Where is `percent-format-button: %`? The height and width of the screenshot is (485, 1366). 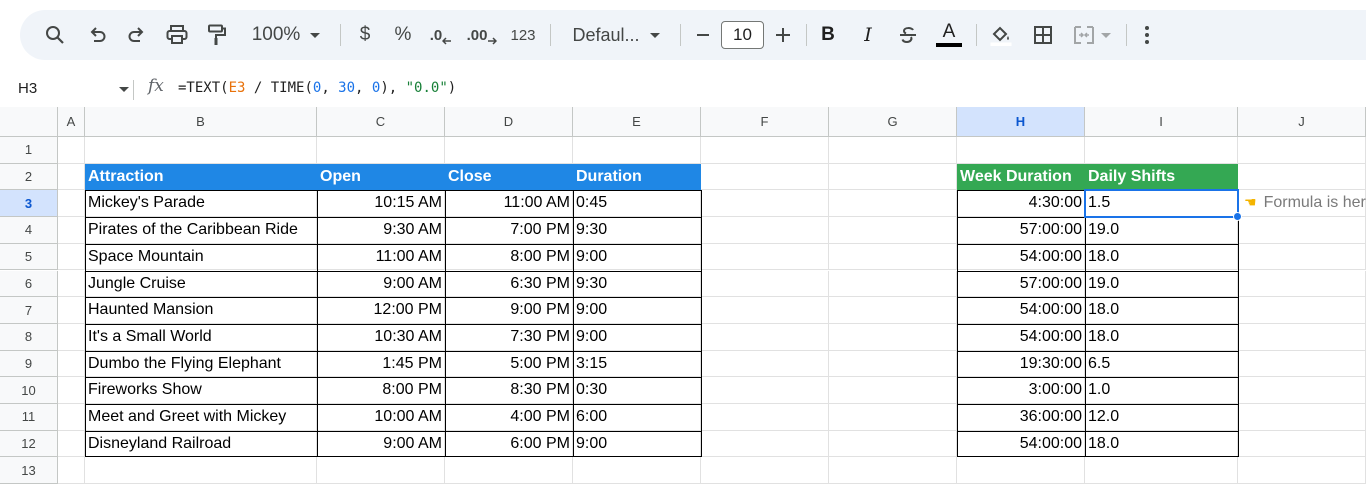 percent-format-button: % is located at coordinates (403, 35).